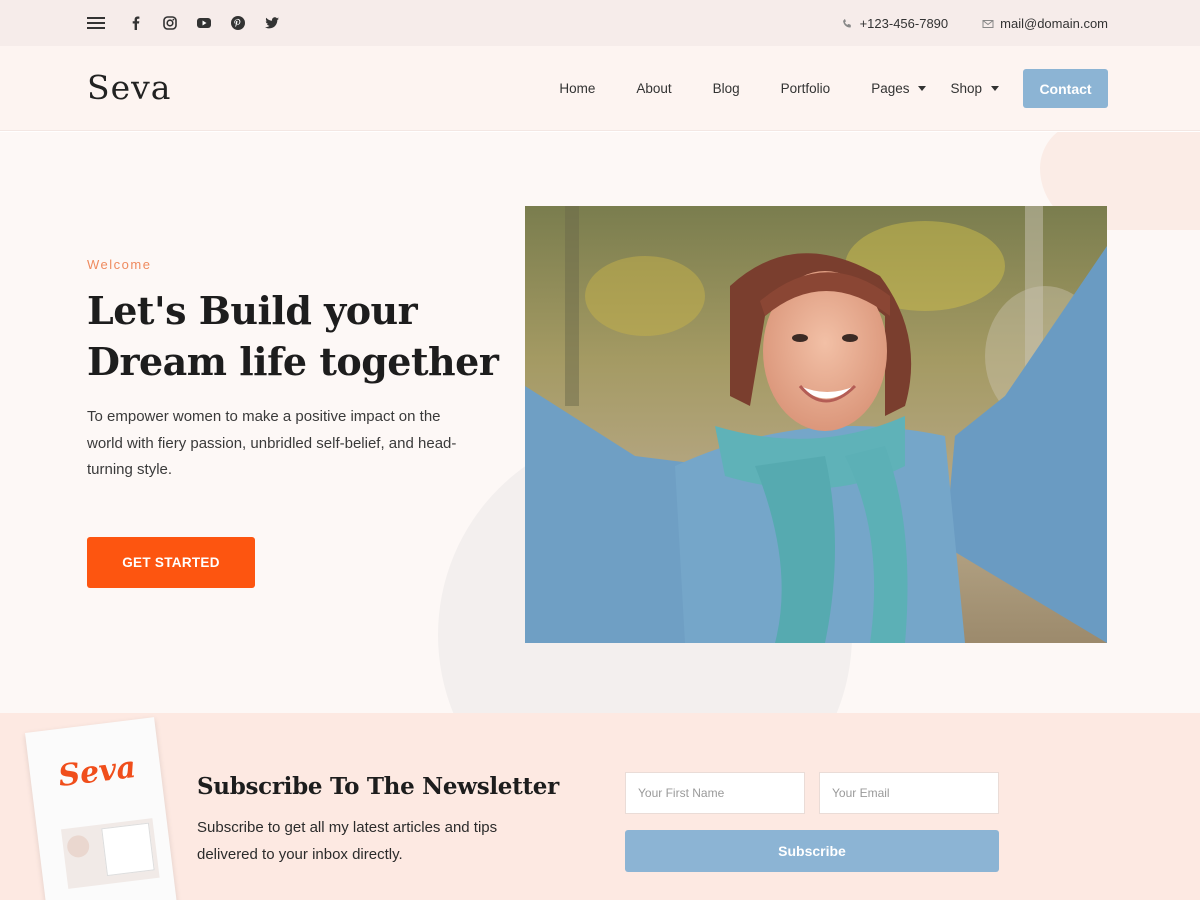  What do you see at coordinates (97, 772) in the screenshot?
I see `magazine-logo: Seva` at bounding box center [97, 772].